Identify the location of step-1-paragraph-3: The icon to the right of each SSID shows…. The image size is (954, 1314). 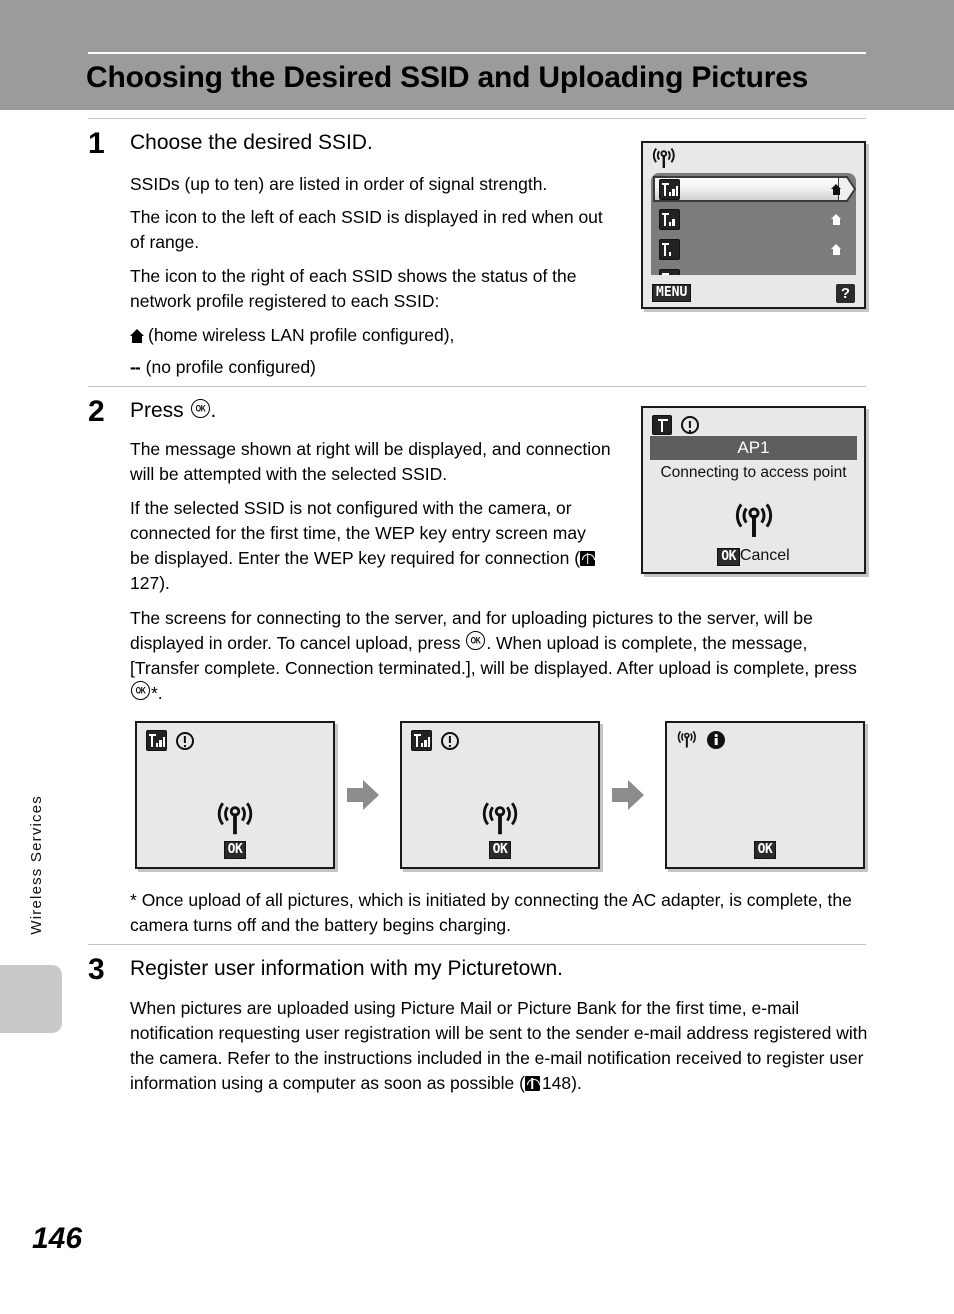
(353, 288).